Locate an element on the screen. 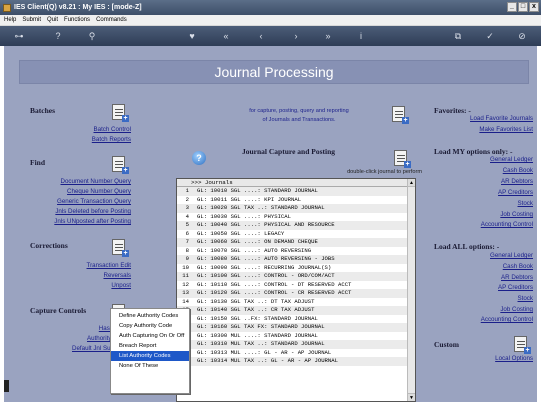  journal-row-number: 12 is located at coordinates (185, 284).